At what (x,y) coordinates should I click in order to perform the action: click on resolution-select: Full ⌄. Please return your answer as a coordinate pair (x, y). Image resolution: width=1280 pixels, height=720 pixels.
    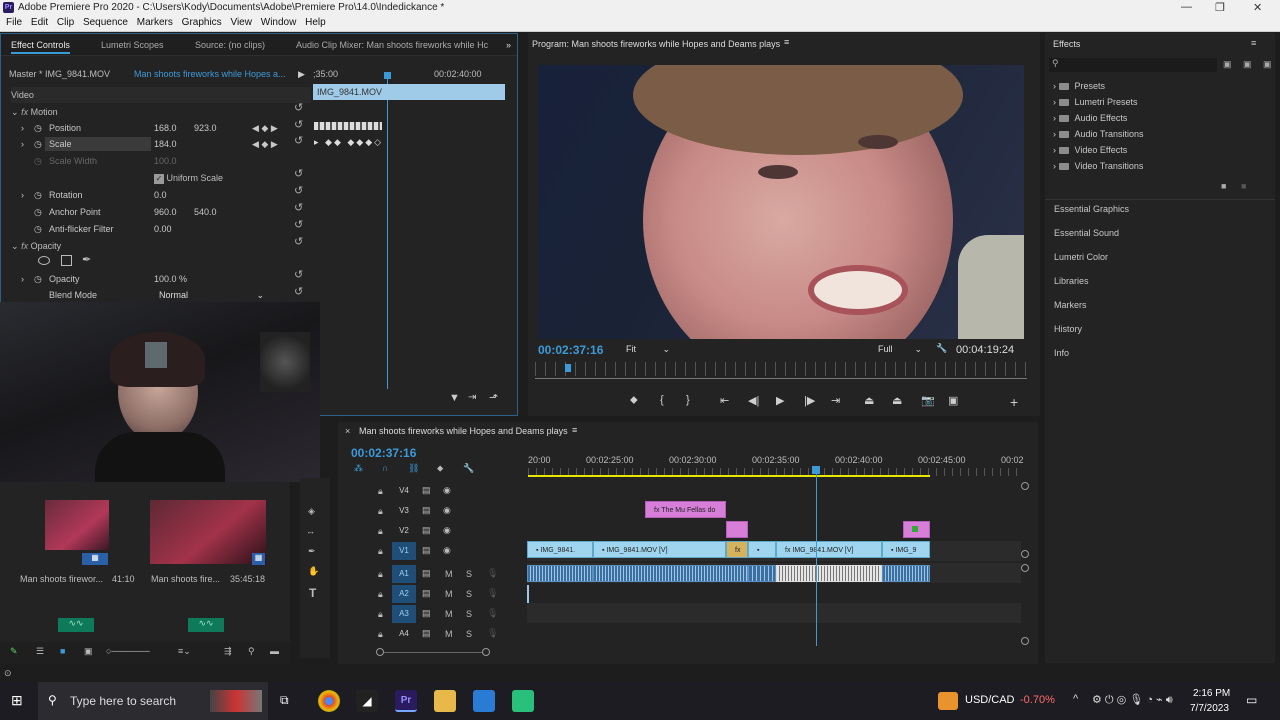
    Looking at the image, I should click on (900, 349).